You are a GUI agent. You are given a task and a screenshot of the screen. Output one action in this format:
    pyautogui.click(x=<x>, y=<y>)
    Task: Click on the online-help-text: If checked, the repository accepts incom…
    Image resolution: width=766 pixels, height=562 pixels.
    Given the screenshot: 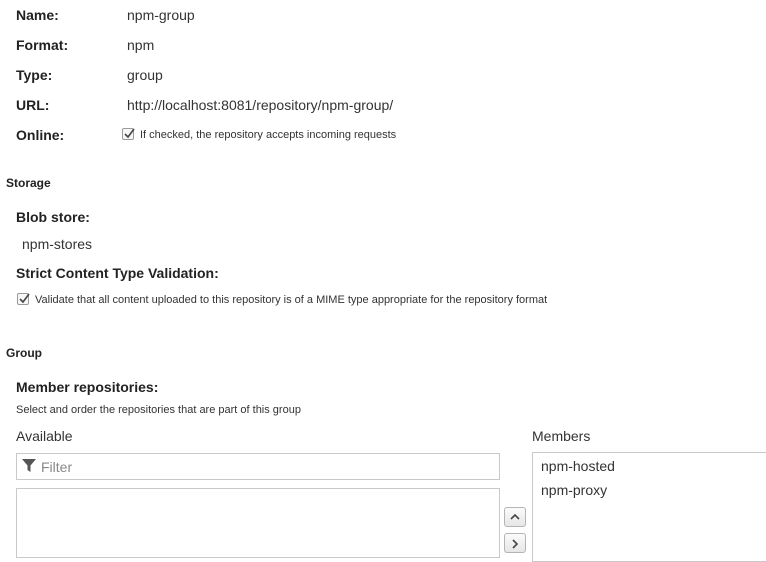 What is the action you would take?
    pyautogui.click(x=268, y=135)
    